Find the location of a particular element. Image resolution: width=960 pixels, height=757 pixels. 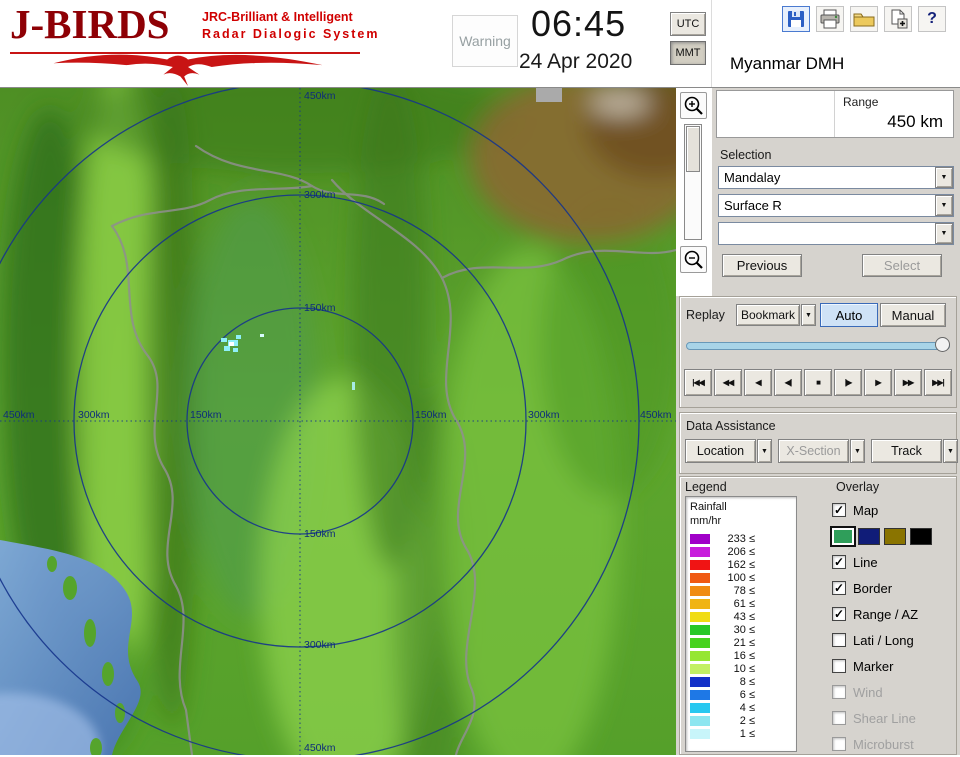

previous-button: Previous is located at coordinates (762, 265).